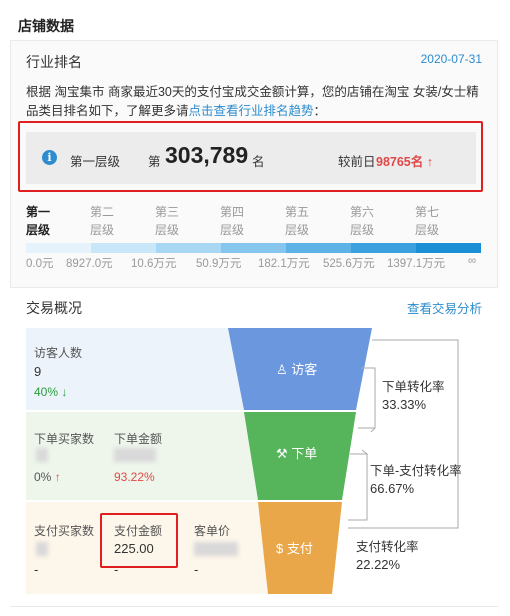  Describe the element at coordinates (387, 547) in the screenshot. I see `conv-pay-label: 支付转化率` at that location.